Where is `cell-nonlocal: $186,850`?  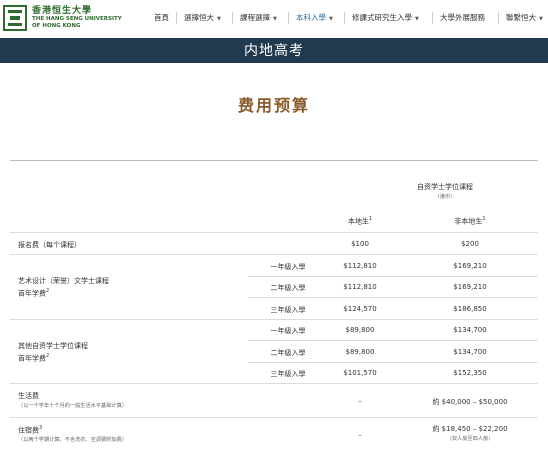 cell-nonlocal: $186,850 is located at coordinates (470, 309).